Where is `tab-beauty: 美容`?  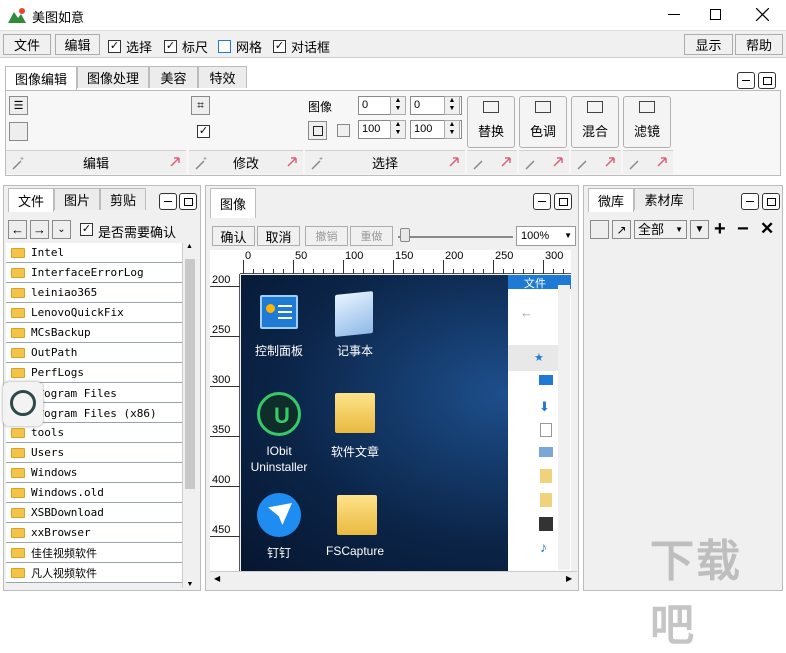
tab-beauty: 美容 is located at coordinates (173, 77).